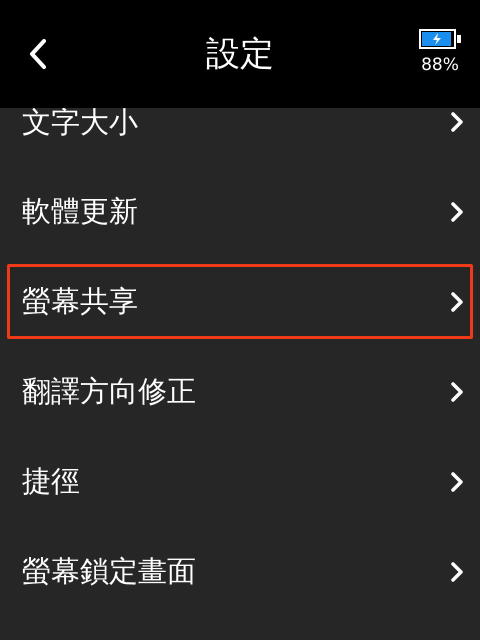 The image size is (480, 640). I want to click on settings-item: 捷徑, so click(240, 481).